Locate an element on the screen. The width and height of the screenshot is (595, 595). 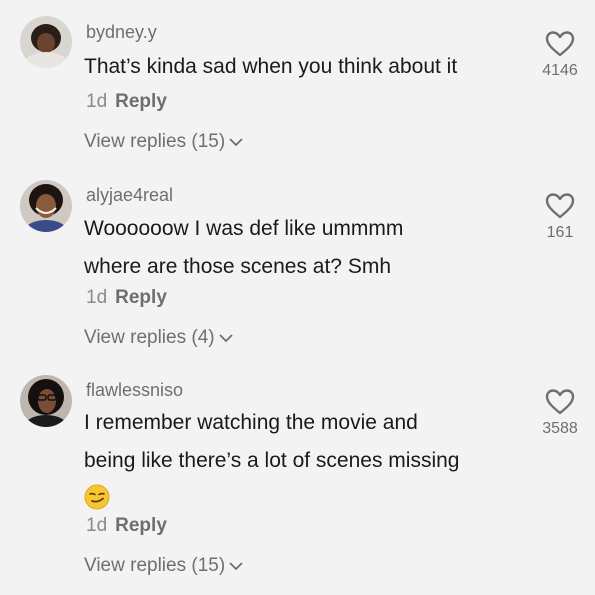
comment-text: That’s kinda sad when you think about it is located at coordinates (270, 67).